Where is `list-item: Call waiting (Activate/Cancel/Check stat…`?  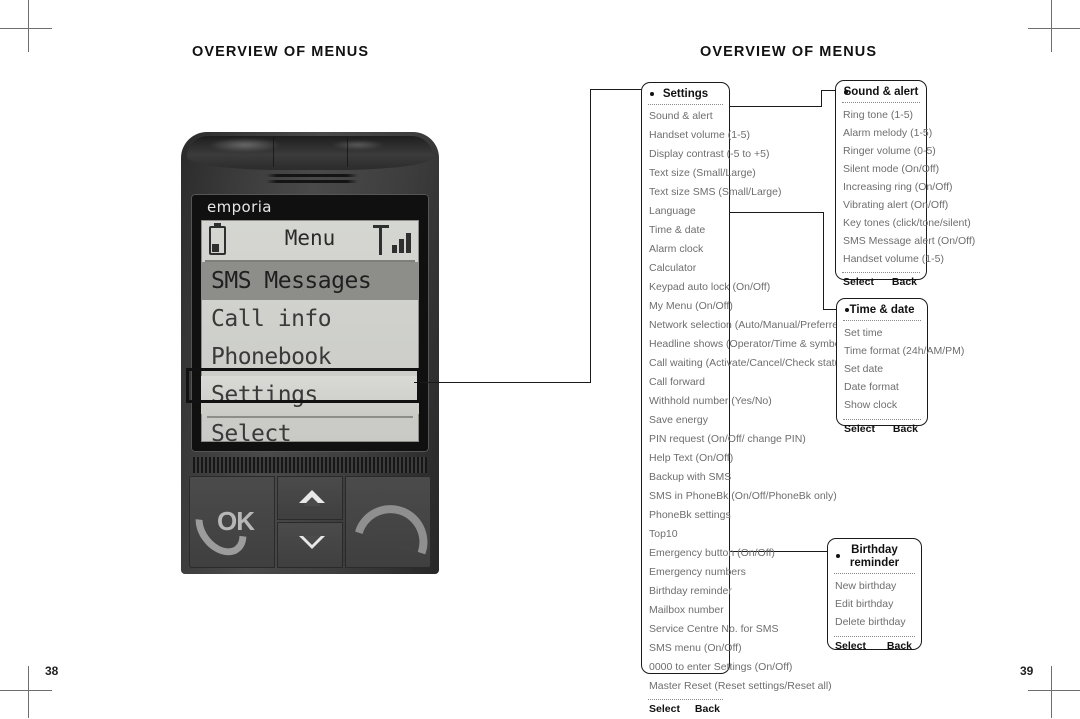 list-item: Call waiting (Activate/Cancel/Check stat… is located at coordinates (745, 363).